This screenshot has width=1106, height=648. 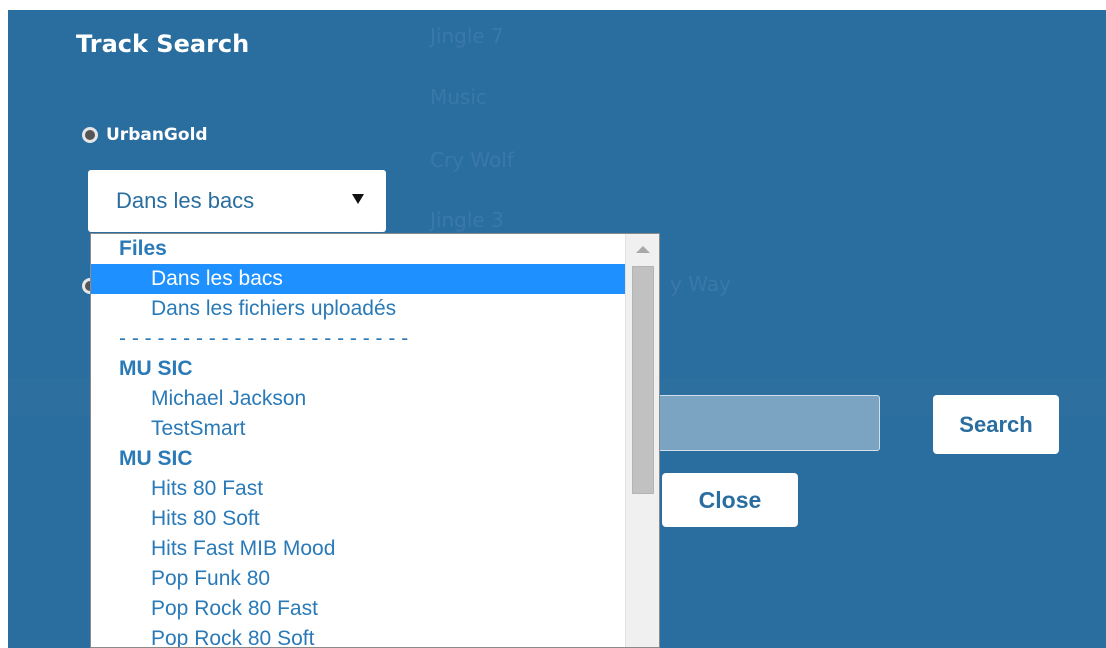 I want to click on search-button: Search, so click(x=996, y=424).